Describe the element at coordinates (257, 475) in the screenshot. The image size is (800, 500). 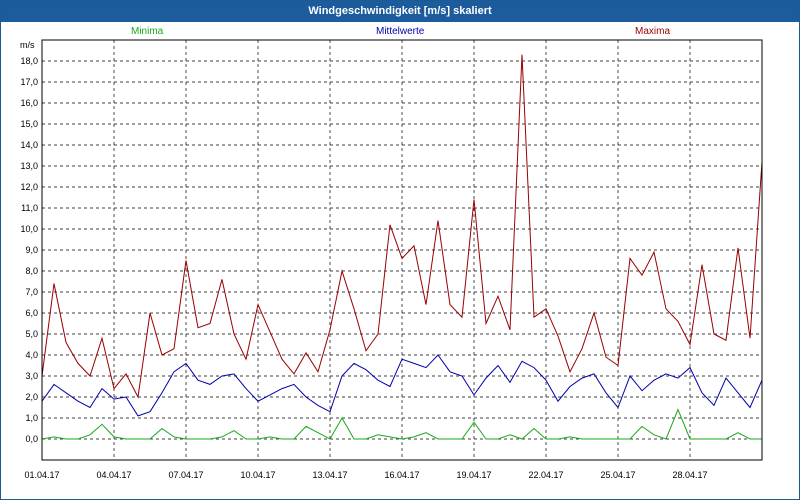
I see `x-tick-label: 10.04.17` at that location.